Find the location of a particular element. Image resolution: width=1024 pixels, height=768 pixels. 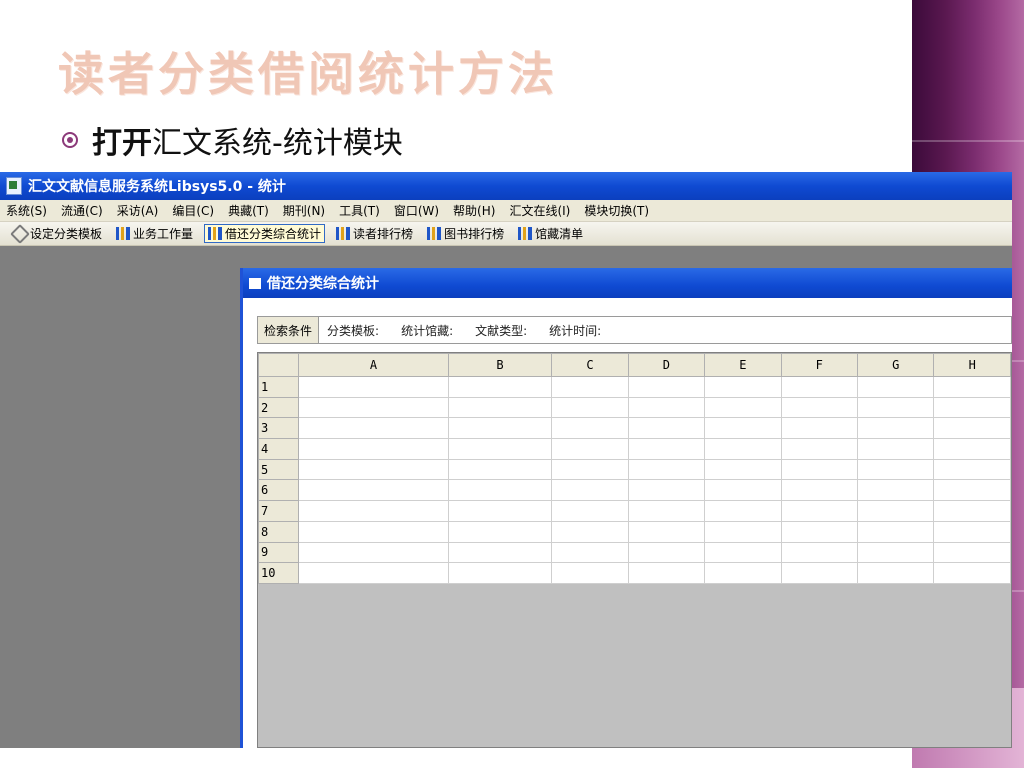

row-header: 8 is located at coordinates (278, 531).